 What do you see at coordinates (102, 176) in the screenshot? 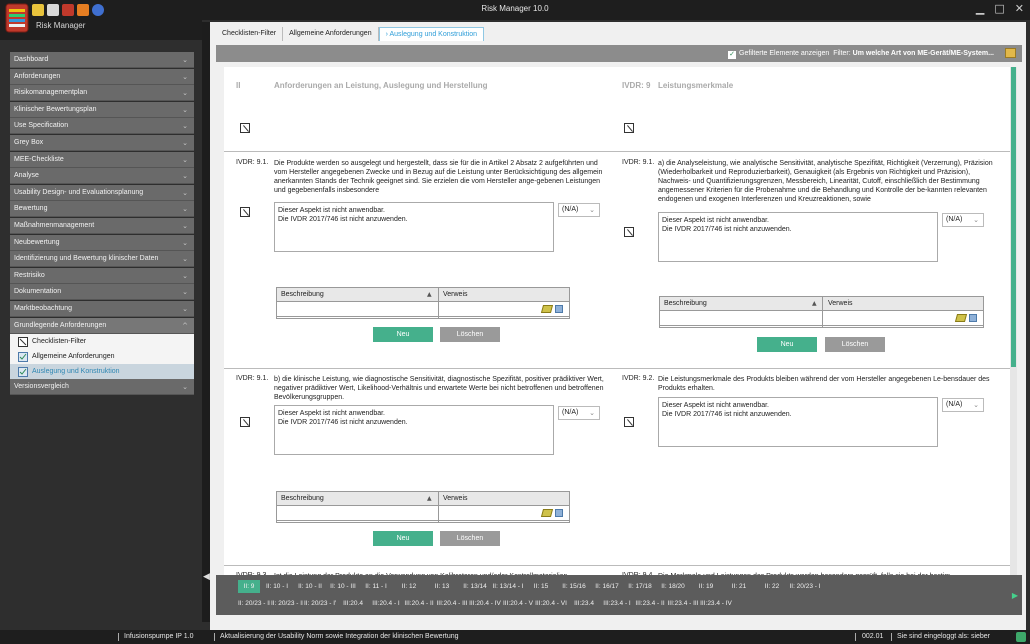
I see `sidebar-item-analyse: Analyse ⌄` at bounding box center [102, 176].